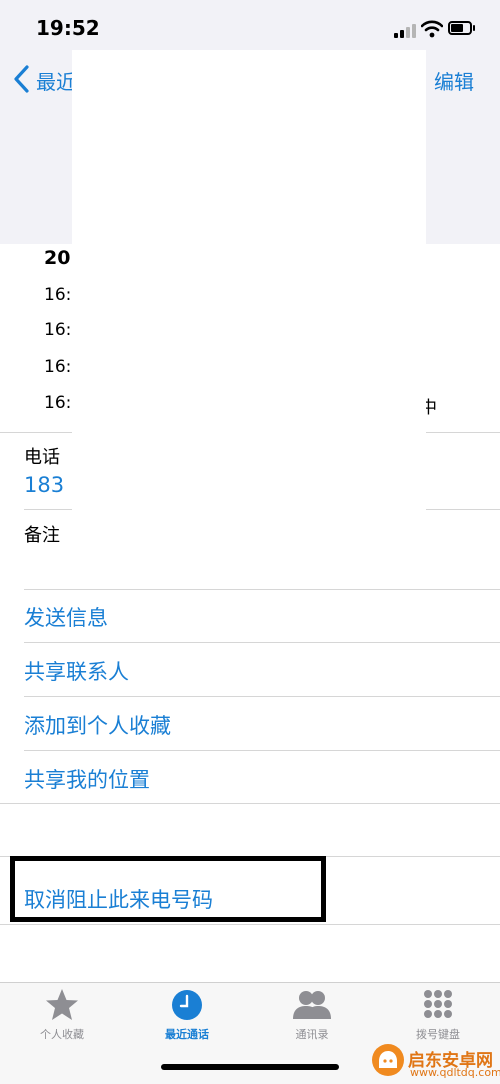 The image size is (500, 1084). Describe the element at coordinates (97, 725) in the screenshot. I see `add-to-favorites-button: 添加到个人收藏` at that location.